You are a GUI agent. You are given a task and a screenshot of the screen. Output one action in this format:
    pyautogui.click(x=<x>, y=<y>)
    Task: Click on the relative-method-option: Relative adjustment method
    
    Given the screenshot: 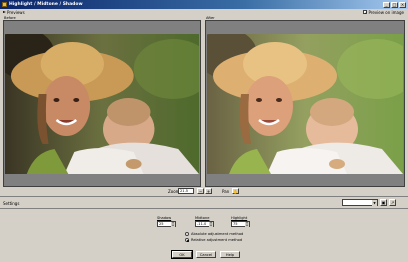 What is the action you would take?
    pyautogui.click(x=213, y=240)
    